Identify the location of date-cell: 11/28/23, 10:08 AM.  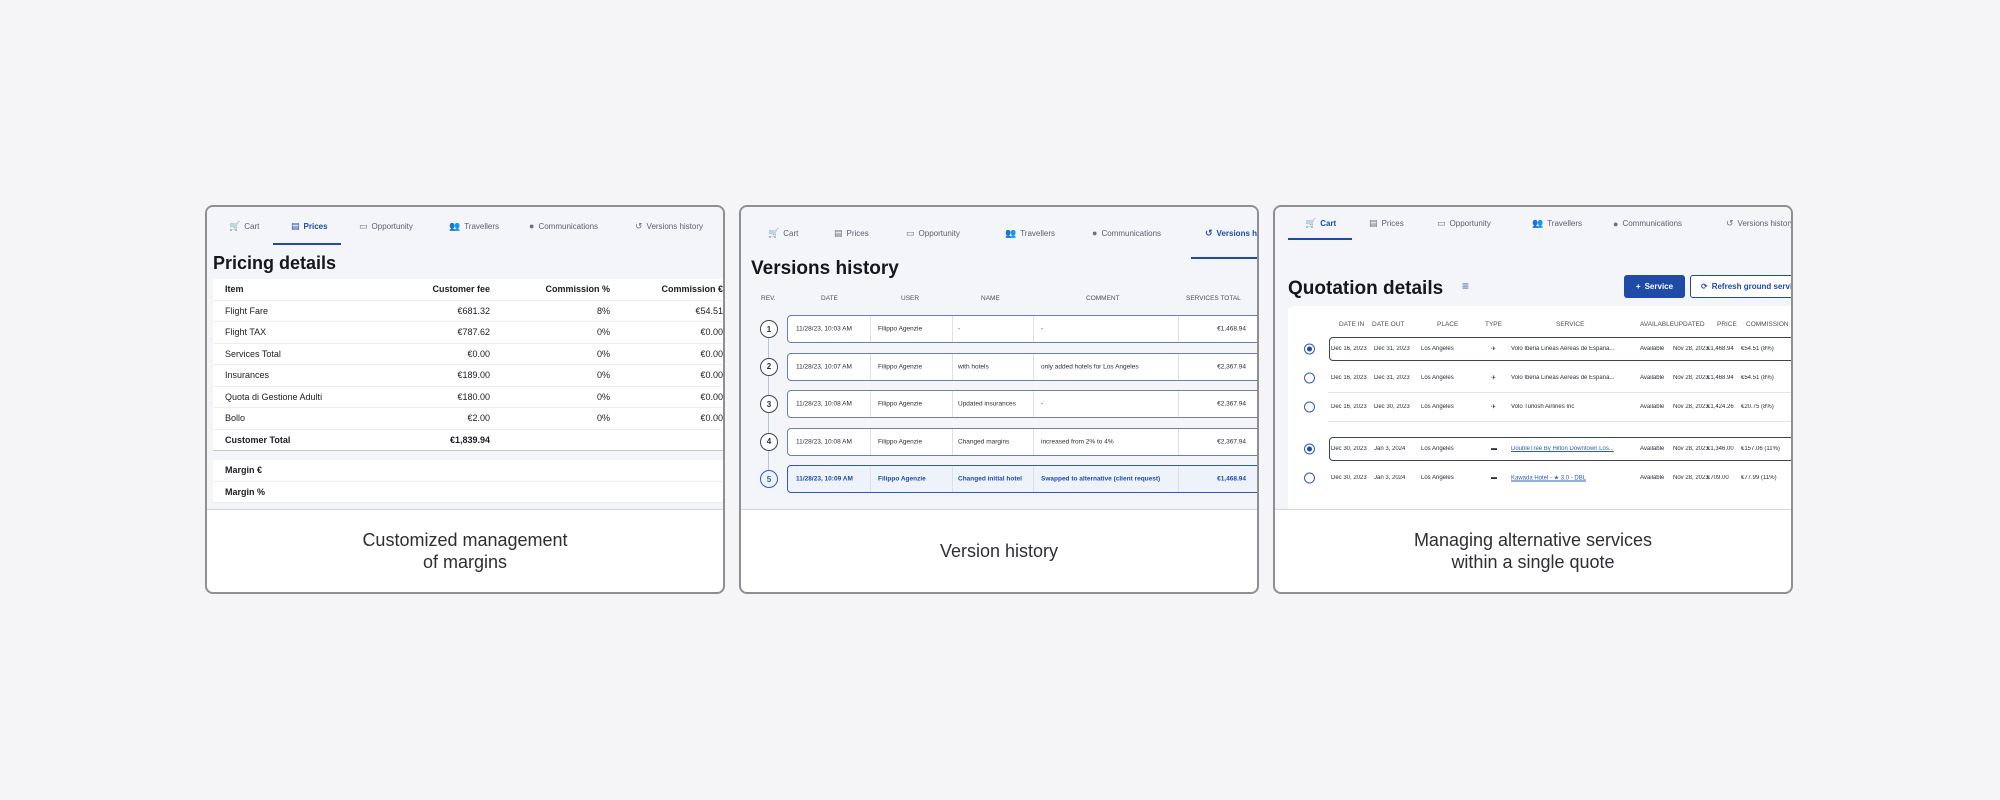
(824, 404).